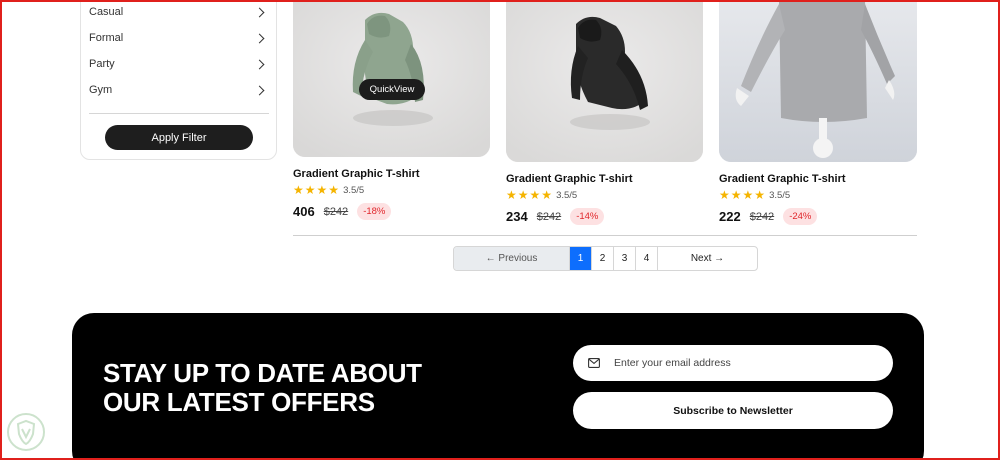 The height and width of the screenshot is (460, 1000). What do you see at coordinates (512, 258) in the screenshot?
I see `previous-page-button: ← Previous` at bounding box center [512, 258].